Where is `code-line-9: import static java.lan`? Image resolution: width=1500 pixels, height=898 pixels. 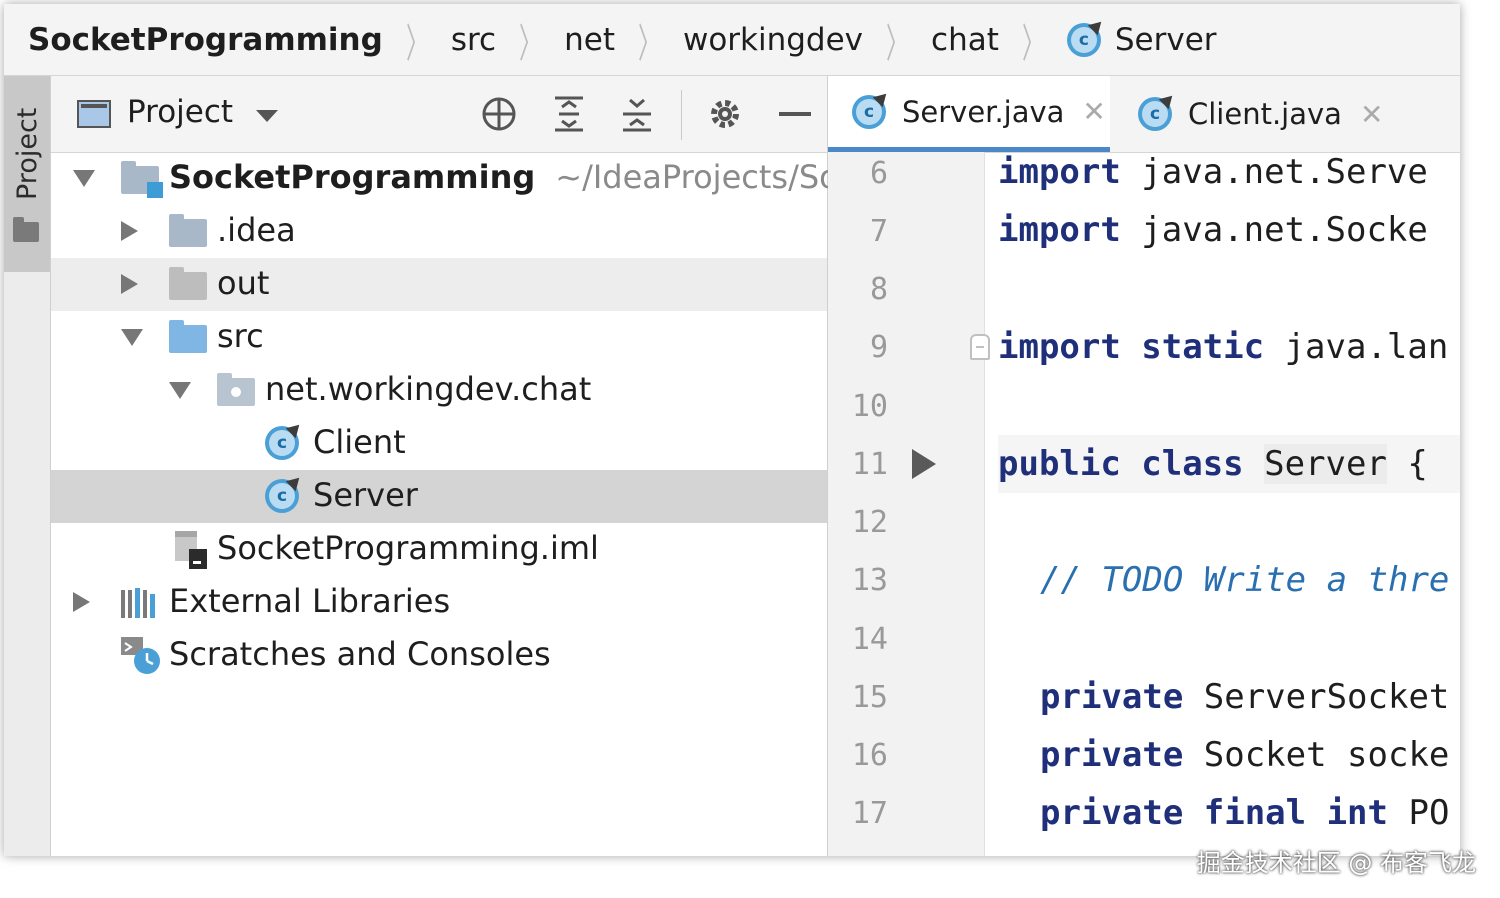 code-line-9: import static java.lan is located at coordinates (1223, 347).